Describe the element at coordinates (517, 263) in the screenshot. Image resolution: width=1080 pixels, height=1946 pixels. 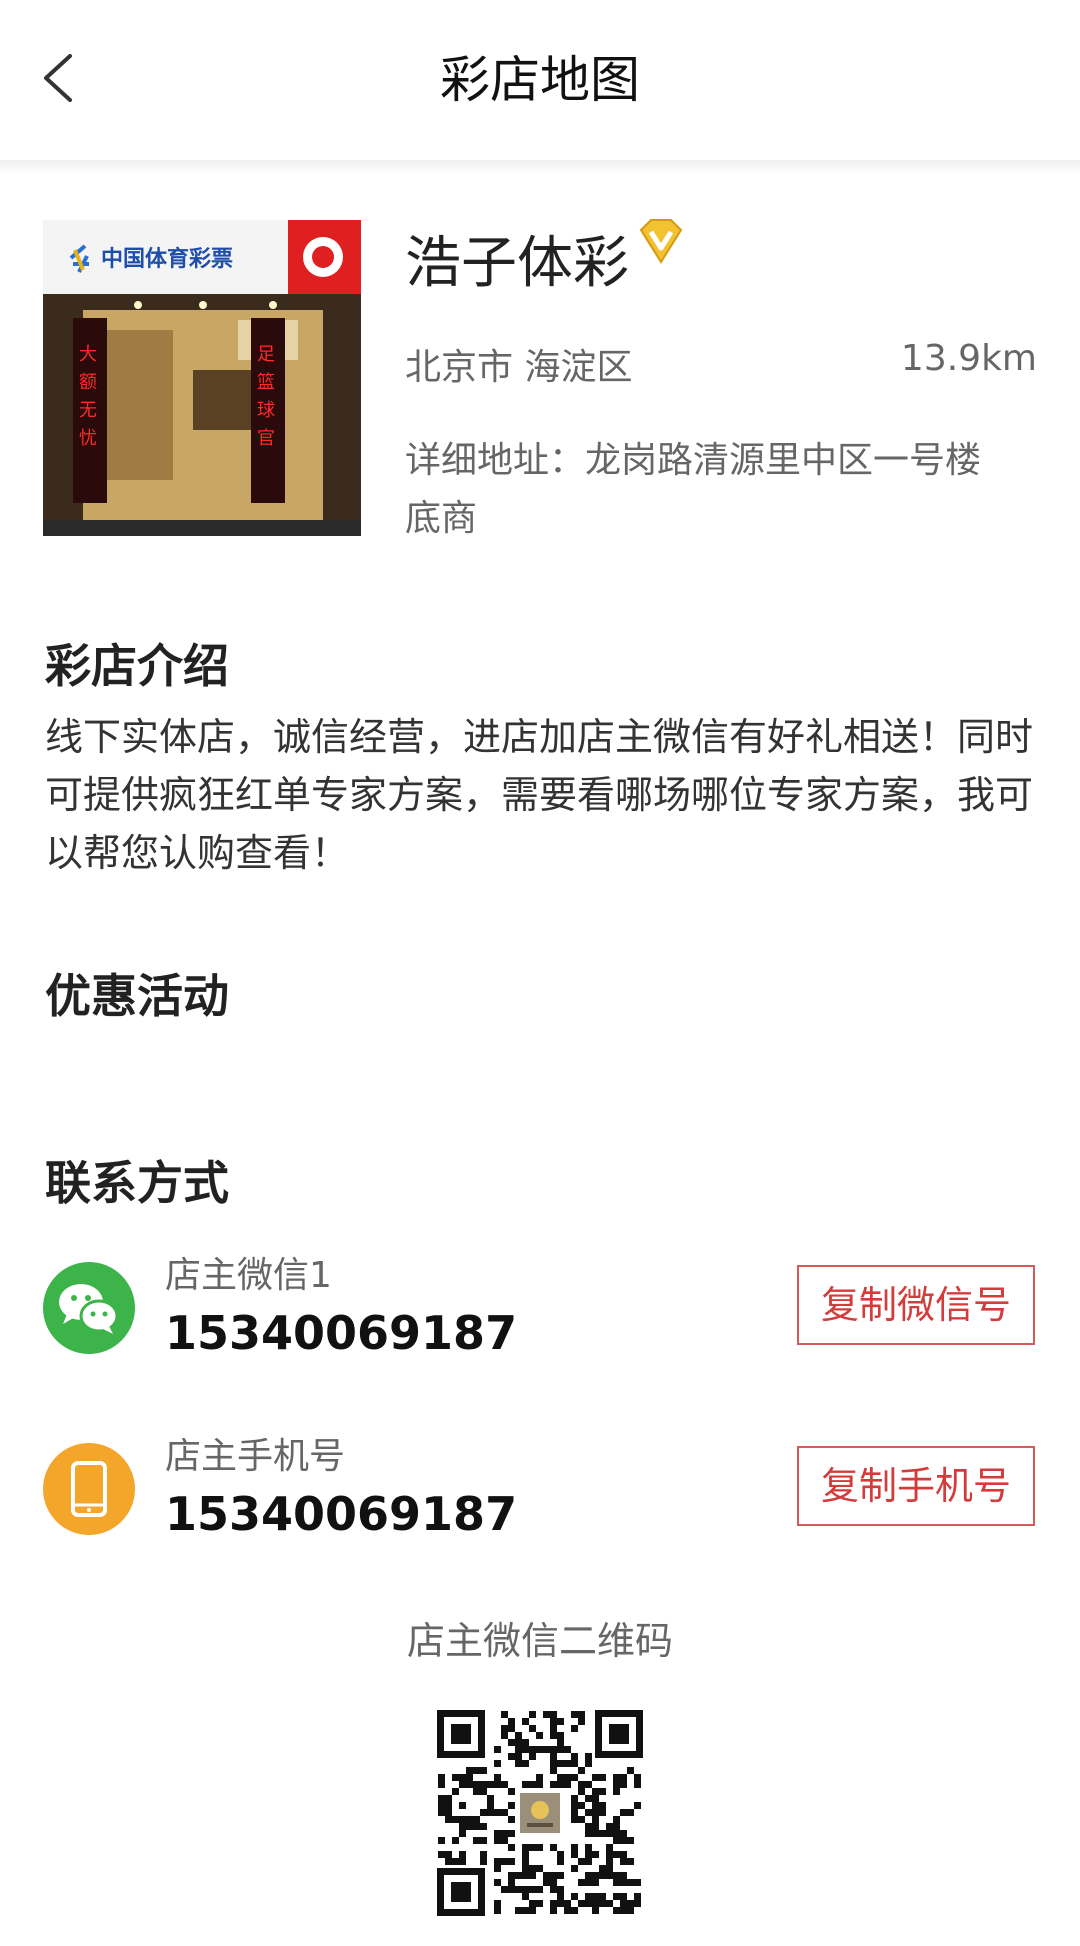
I see `store-name: 浩子体彩` at that location.